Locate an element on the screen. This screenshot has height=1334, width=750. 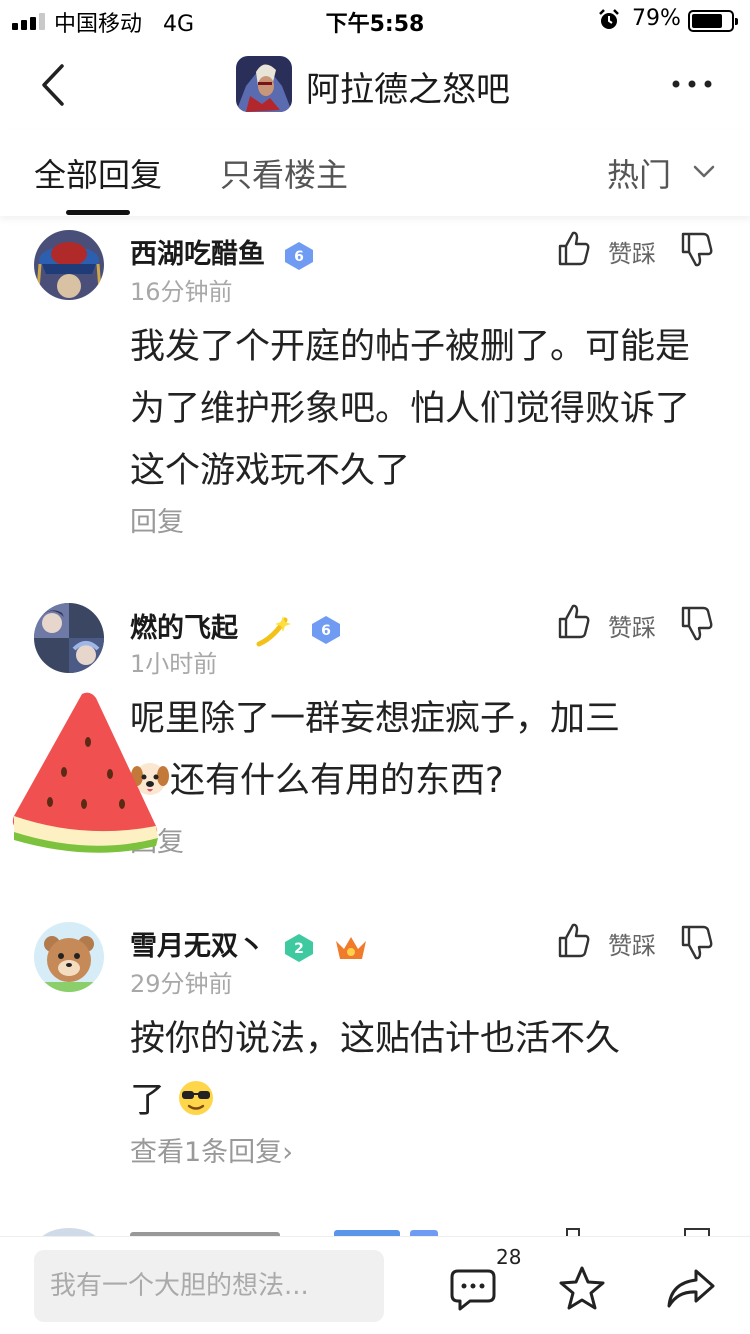
alarm-icon is located at coordinates (609, 19).